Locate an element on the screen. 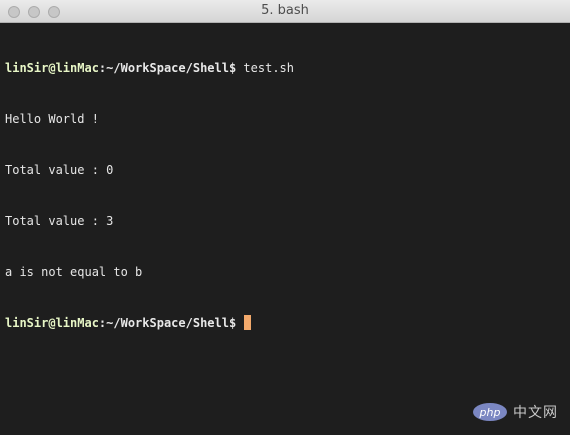 This screenshot has height=435, width=570. terminal-line: Hello World ! is located at coordinates (52, 119).